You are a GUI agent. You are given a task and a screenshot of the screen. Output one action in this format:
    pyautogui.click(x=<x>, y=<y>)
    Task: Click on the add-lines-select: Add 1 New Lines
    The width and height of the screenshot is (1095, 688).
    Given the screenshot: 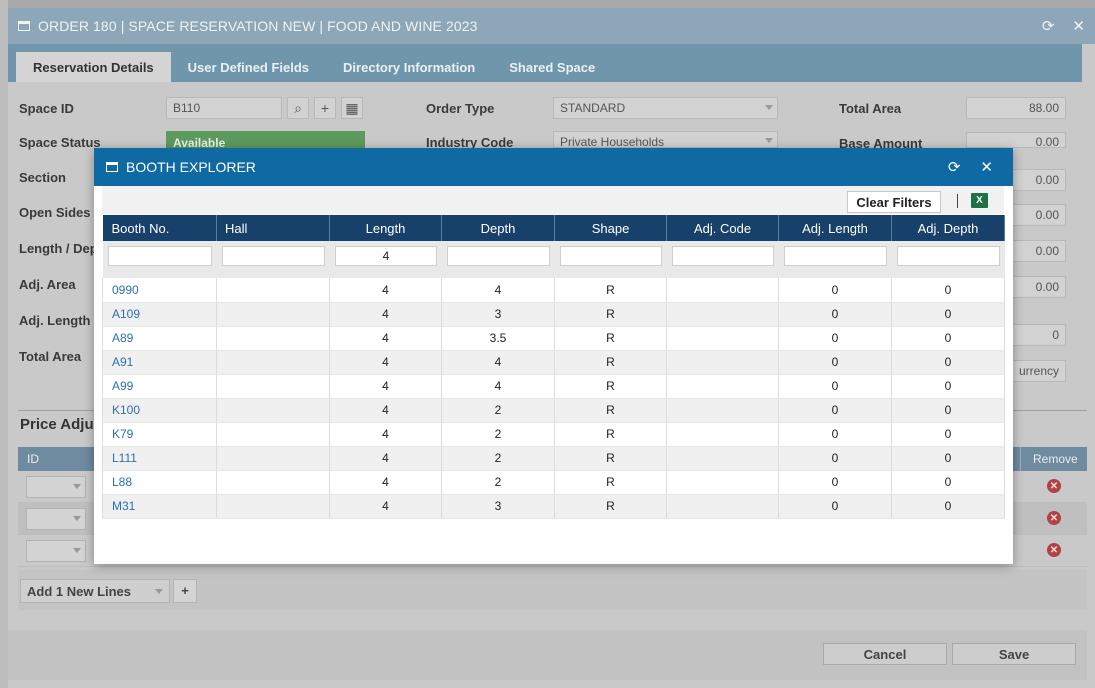 What is the action you would take?
    pyautogui.click(x=95, y=591)
    